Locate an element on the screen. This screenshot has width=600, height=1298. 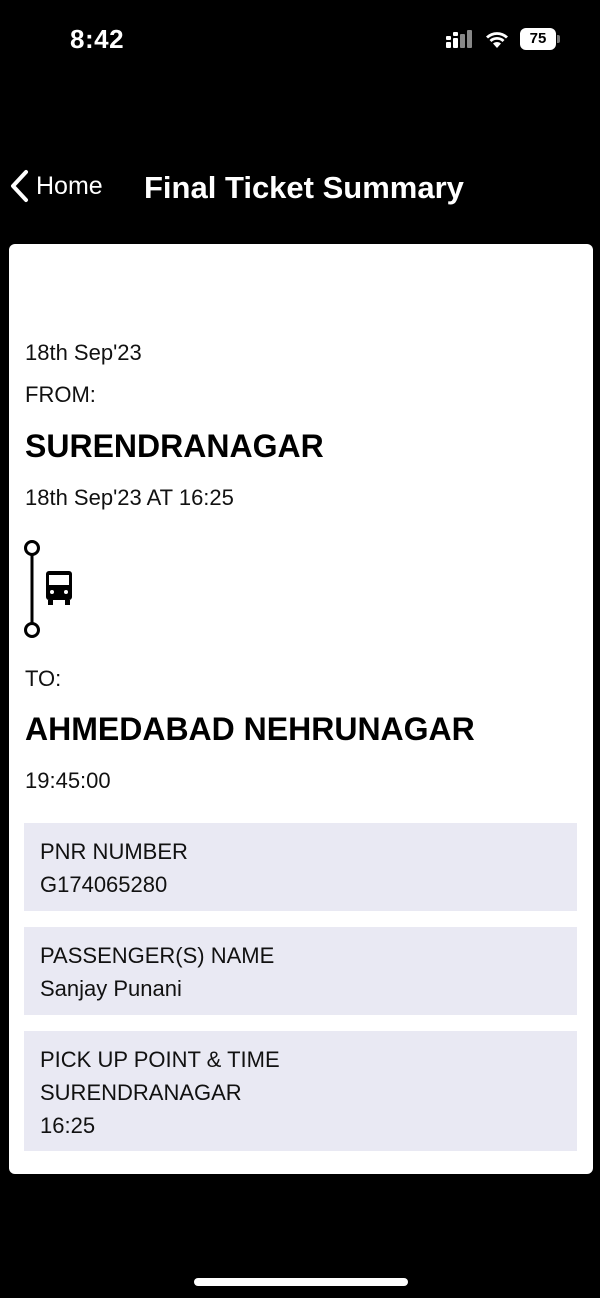
battery-level: 75 is located at coordinates (538, 39).